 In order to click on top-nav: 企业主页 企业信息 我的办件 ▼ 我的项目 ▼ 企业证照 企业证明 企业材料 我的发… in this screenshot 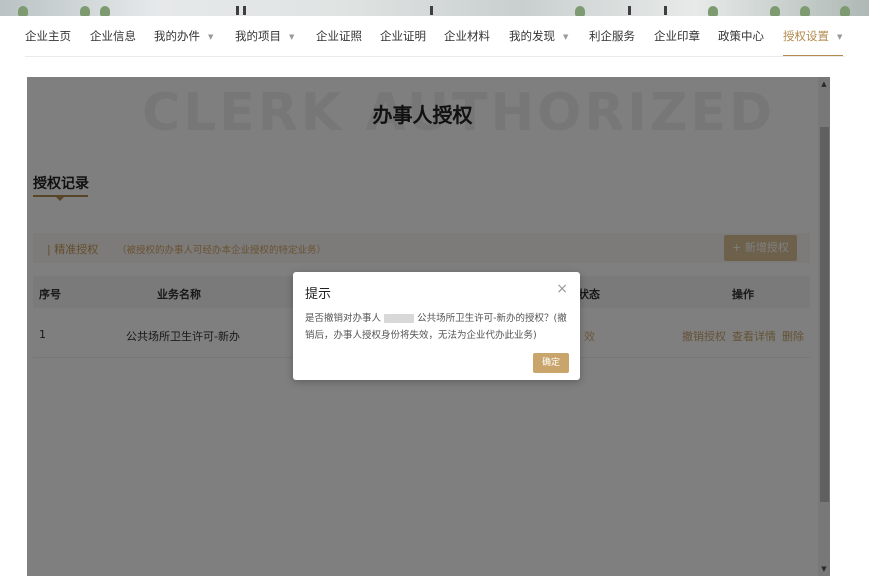, I will do `click(434, 36)`.